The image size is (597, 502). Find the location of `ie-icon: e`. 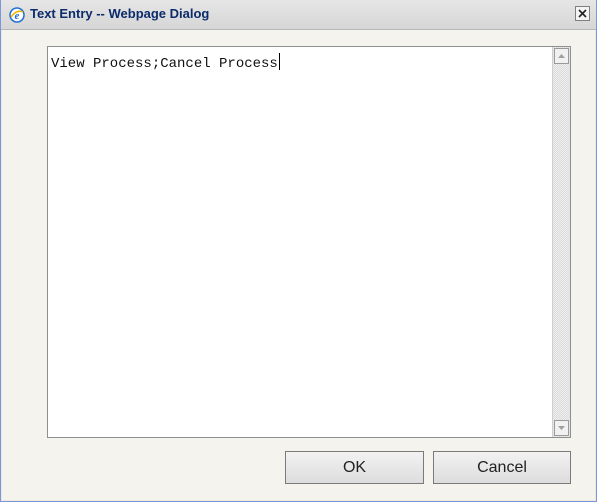

ie-icon: e is located at coordinates (17, 15).